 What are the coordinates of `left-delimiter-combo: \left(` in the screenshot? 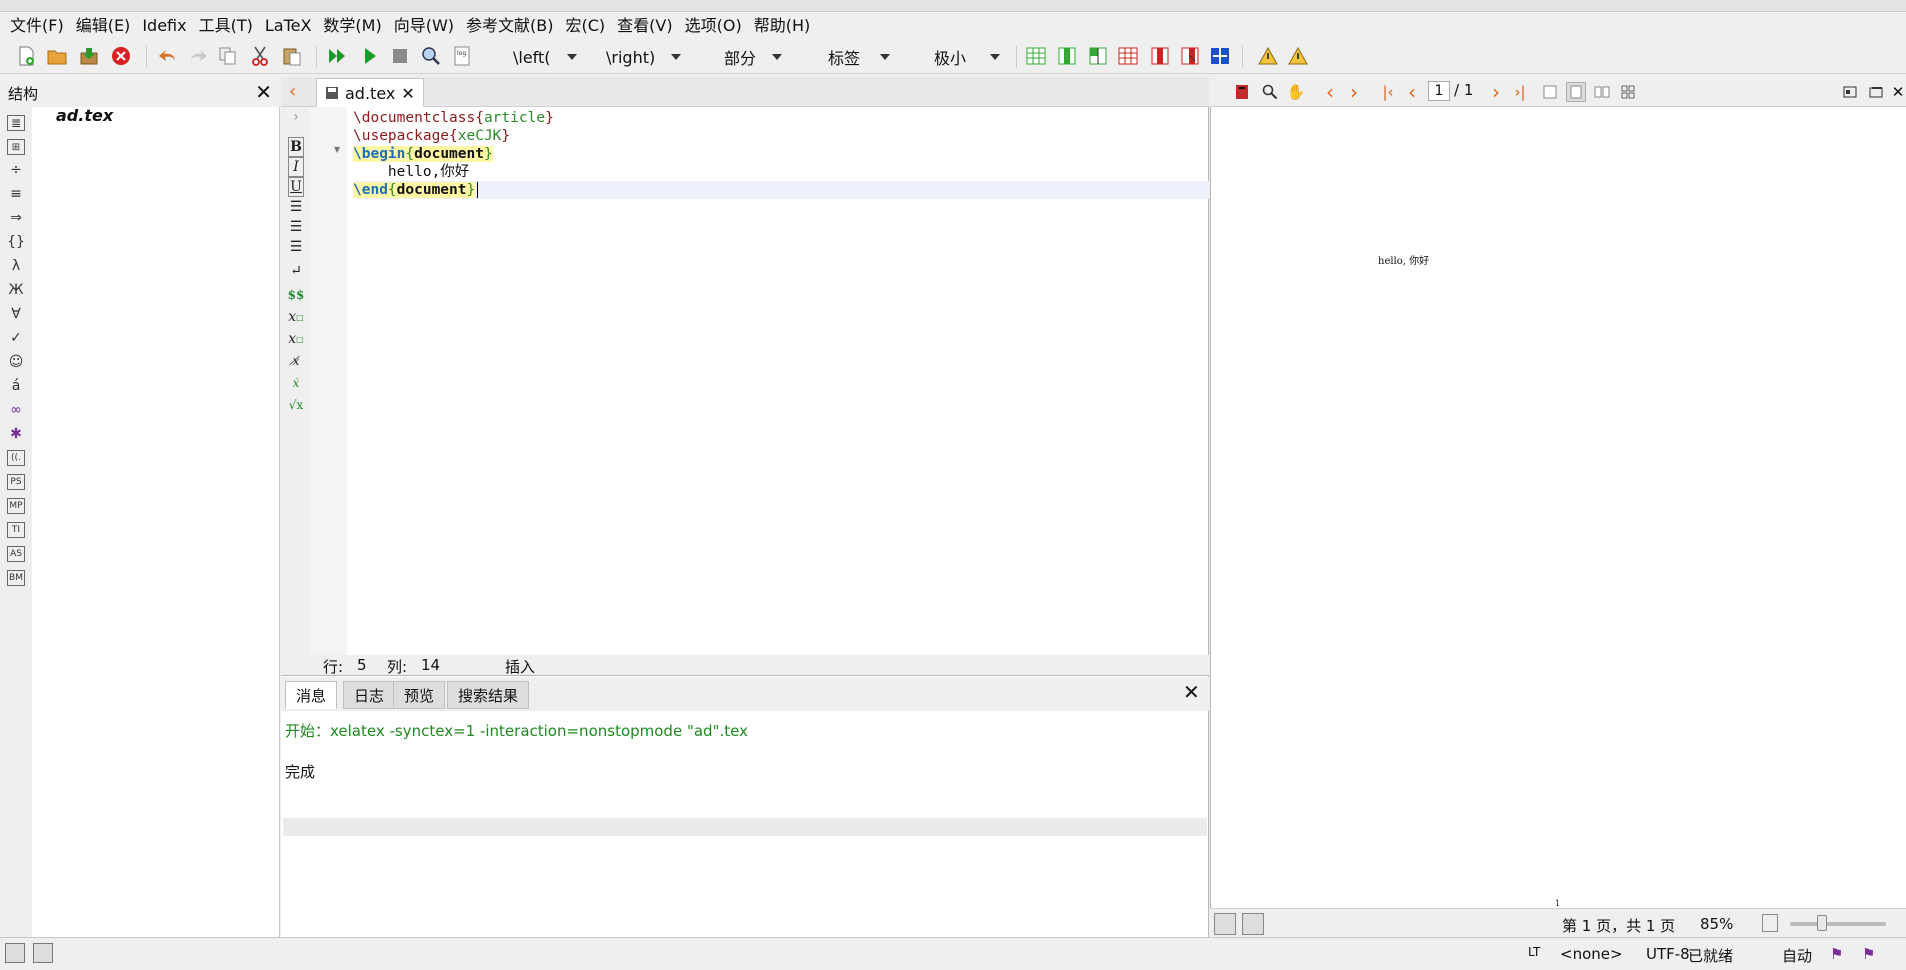 It's located at (545, 57).